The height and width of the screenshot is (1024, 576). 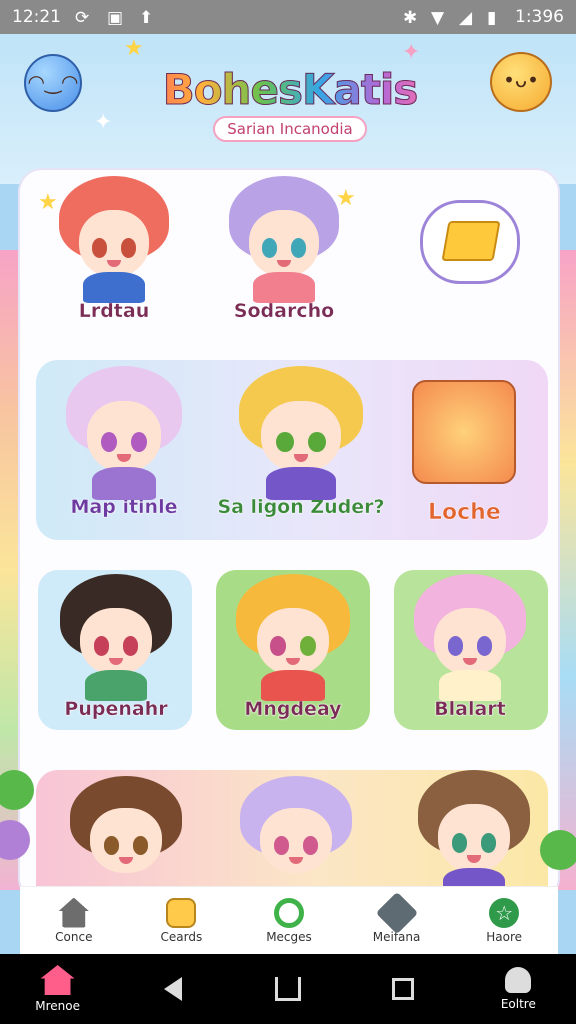 I want to click on home-button, so click(x=288, y=989).